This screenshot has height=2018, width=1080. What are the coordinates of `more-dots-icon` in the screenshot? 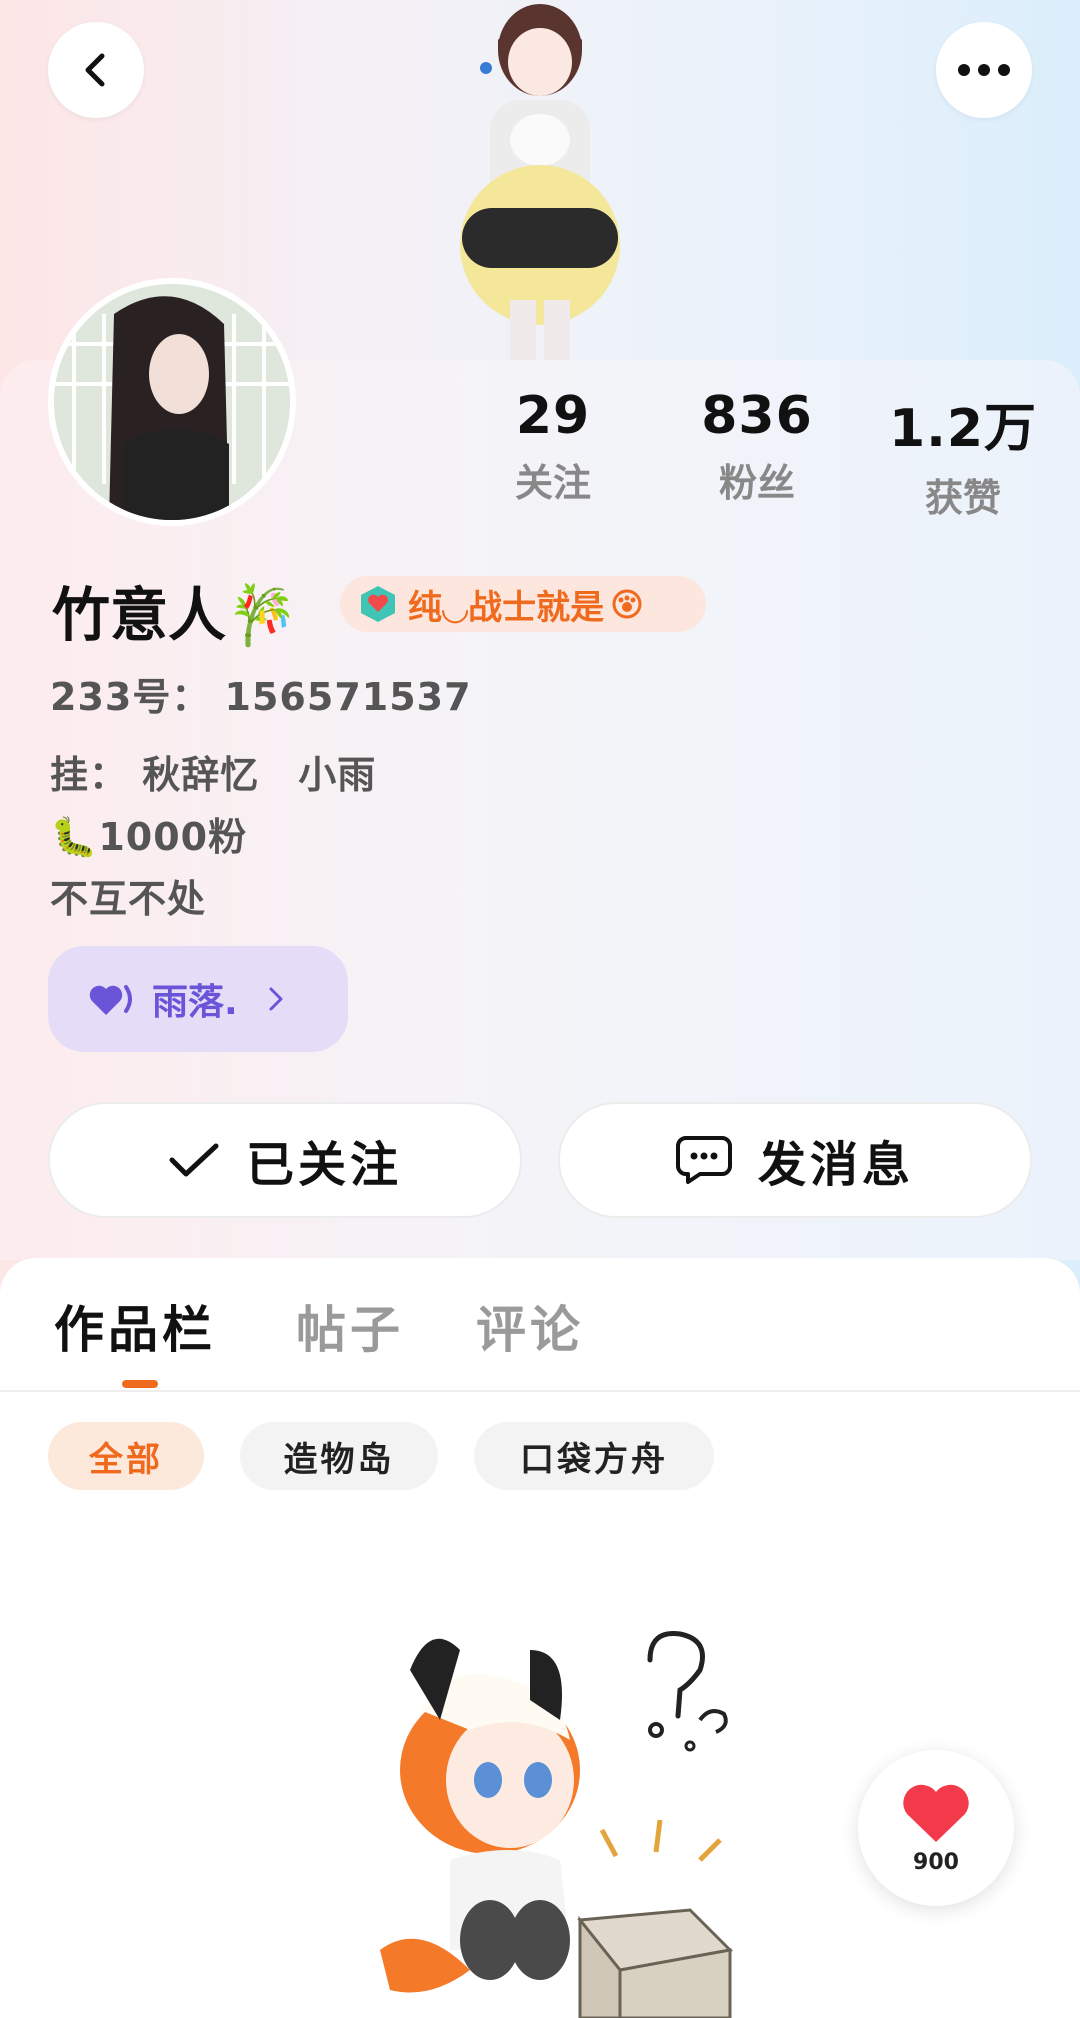 It's located at (984, 70).